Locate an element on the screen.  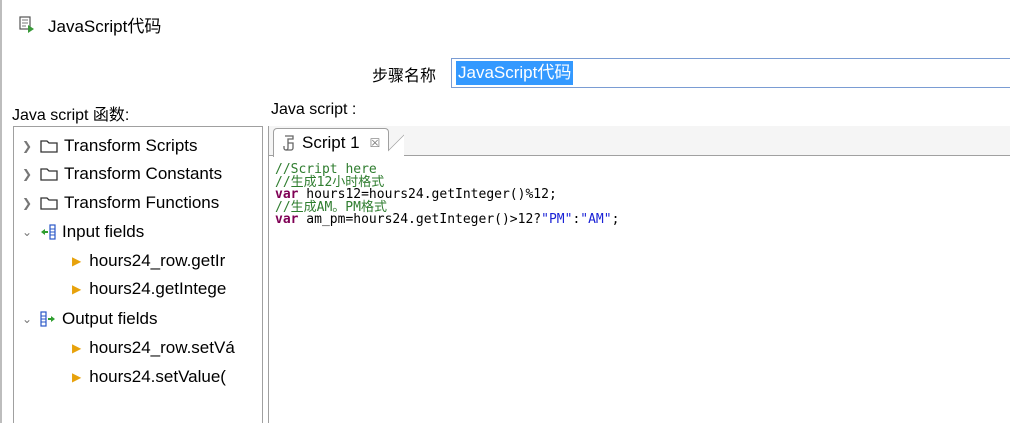
output-fields-icon is located at coordinates (48, 319).